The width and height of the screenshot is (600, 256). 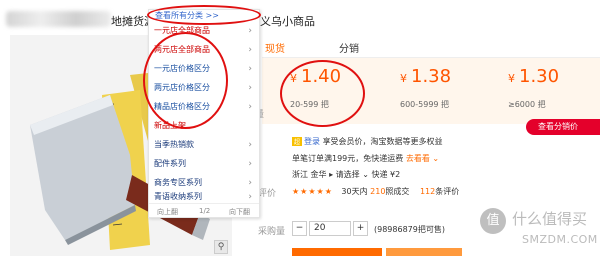 I want to click on category-item: 精品店价格区分 ›, so click(x=205, y=107).